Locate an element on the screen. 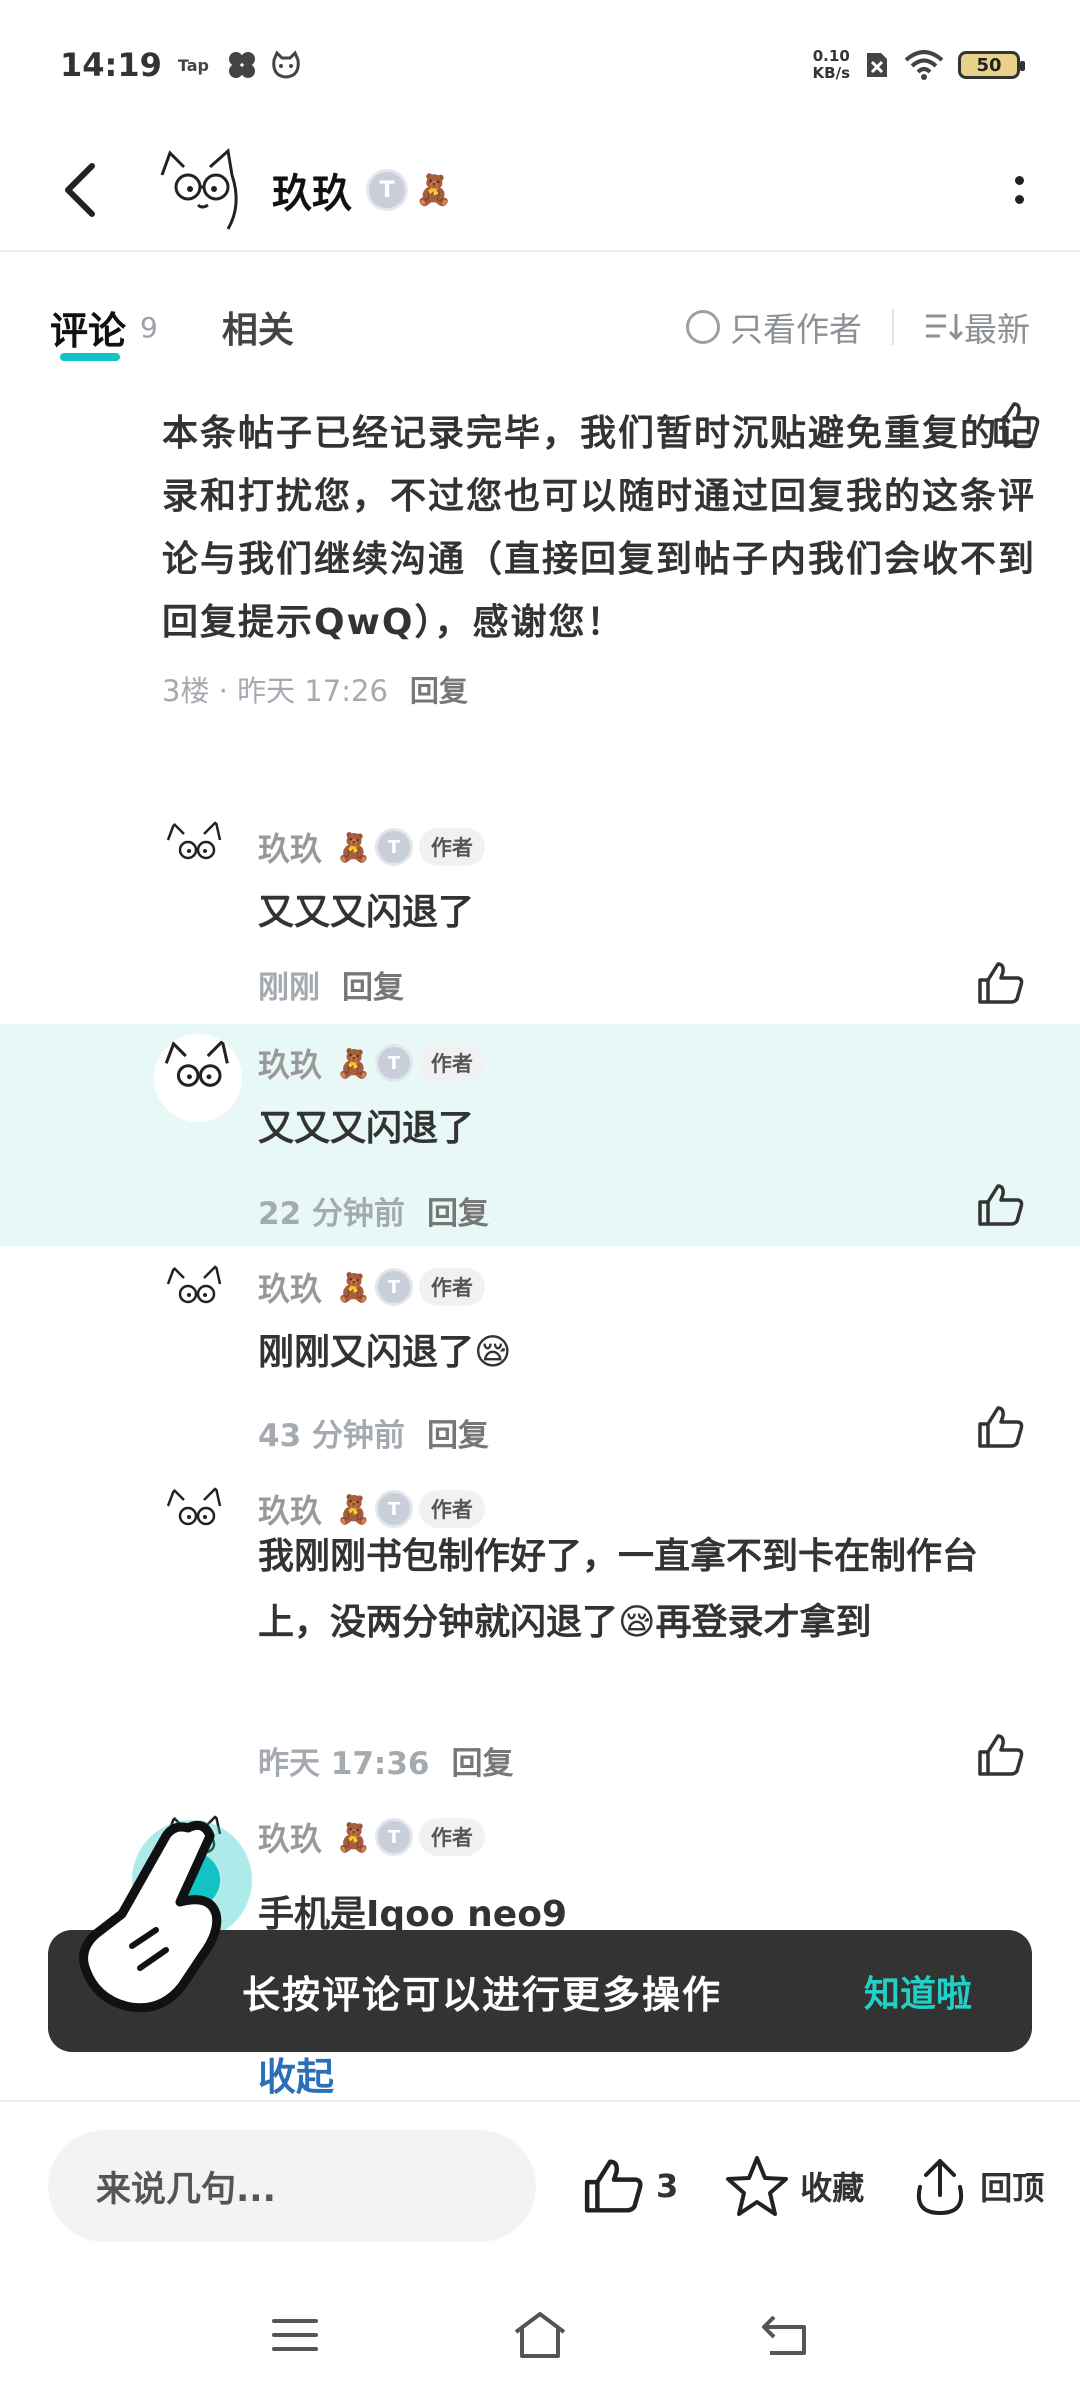 The image size is (1080, 2400). menu-icon is located at coordinates (295, 2335).